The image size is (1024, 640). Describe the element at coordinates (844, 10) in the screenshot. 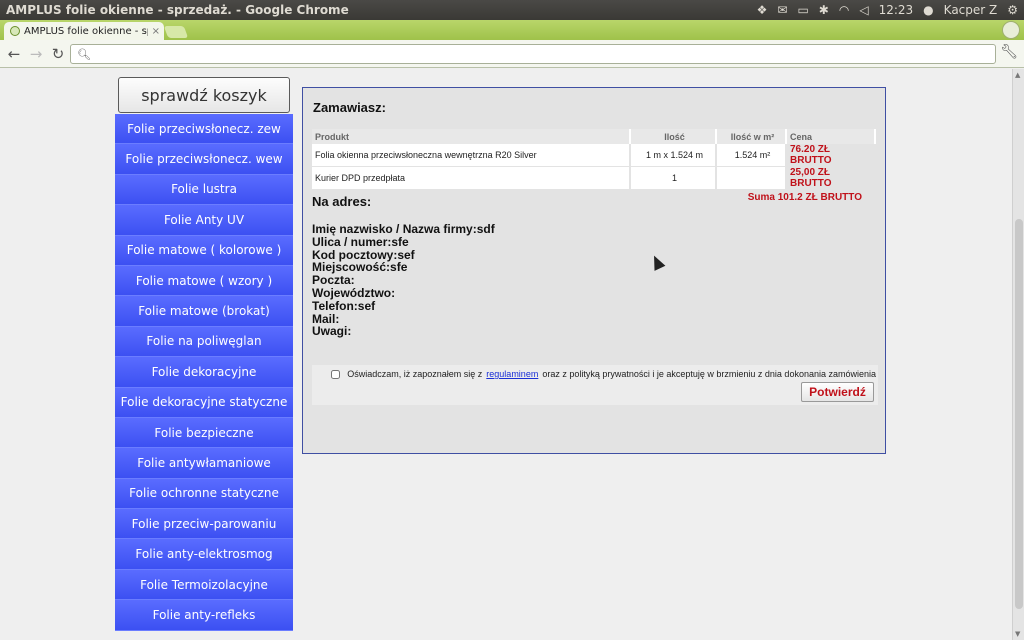

I see `wifi-icon: ◠` at that location.